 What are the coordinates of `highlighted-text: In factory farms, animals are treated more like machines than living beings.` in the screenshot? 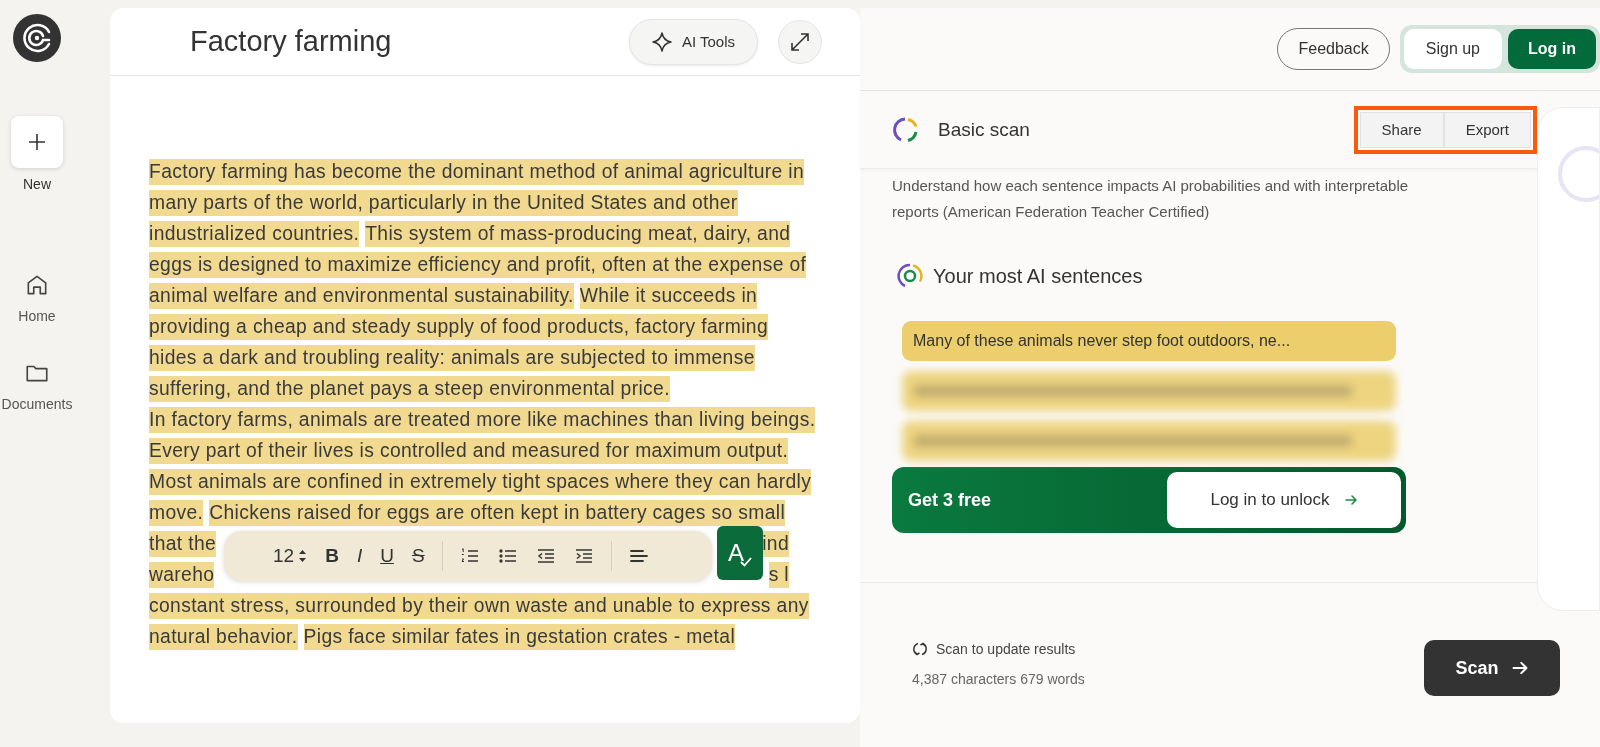 It's located at (482, 419).